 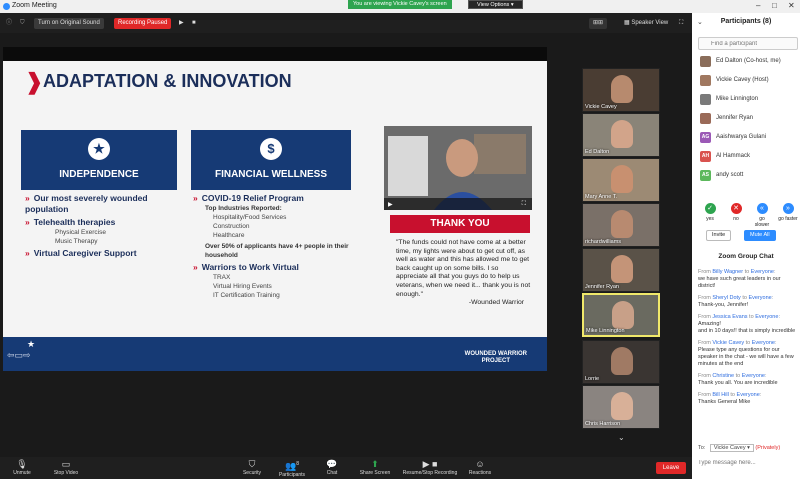 I want to click on chat-bubble-icon: 💬, so click(x=332, y=464).